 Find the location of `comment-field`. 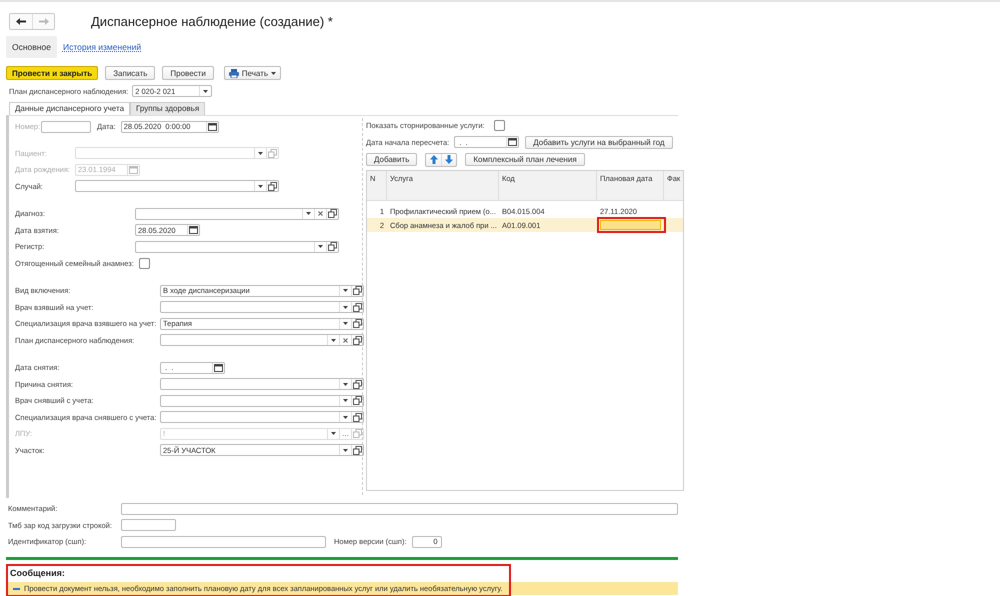

comment-field is located at coordinates (399, 508).